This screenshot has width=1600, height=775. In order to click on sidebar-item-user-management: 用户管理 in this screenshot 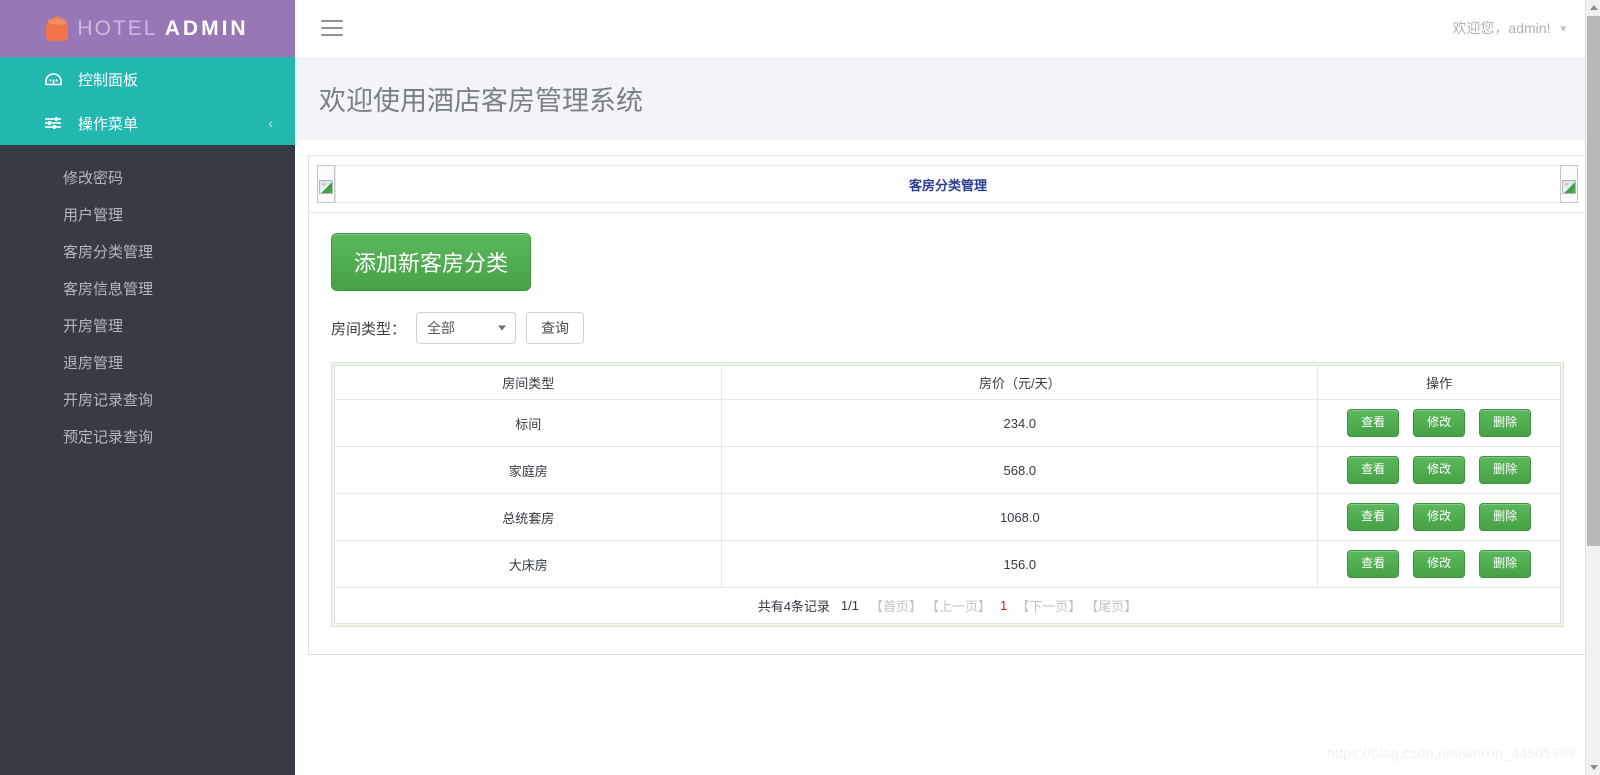, I will do `click(147, 214)`.